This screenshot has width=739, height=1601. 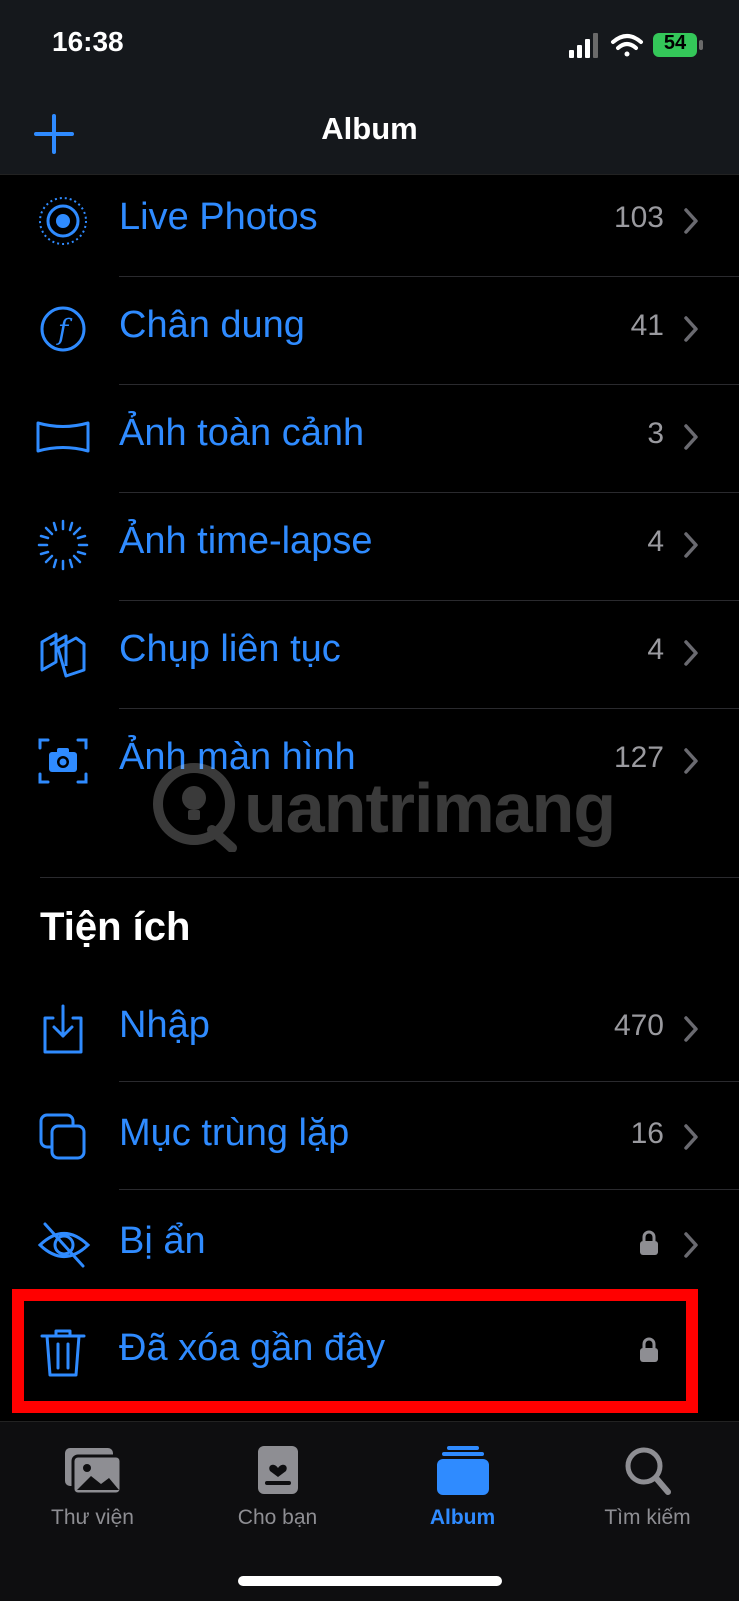 I want to click on lock-icon, so click(x=649, y=1242).